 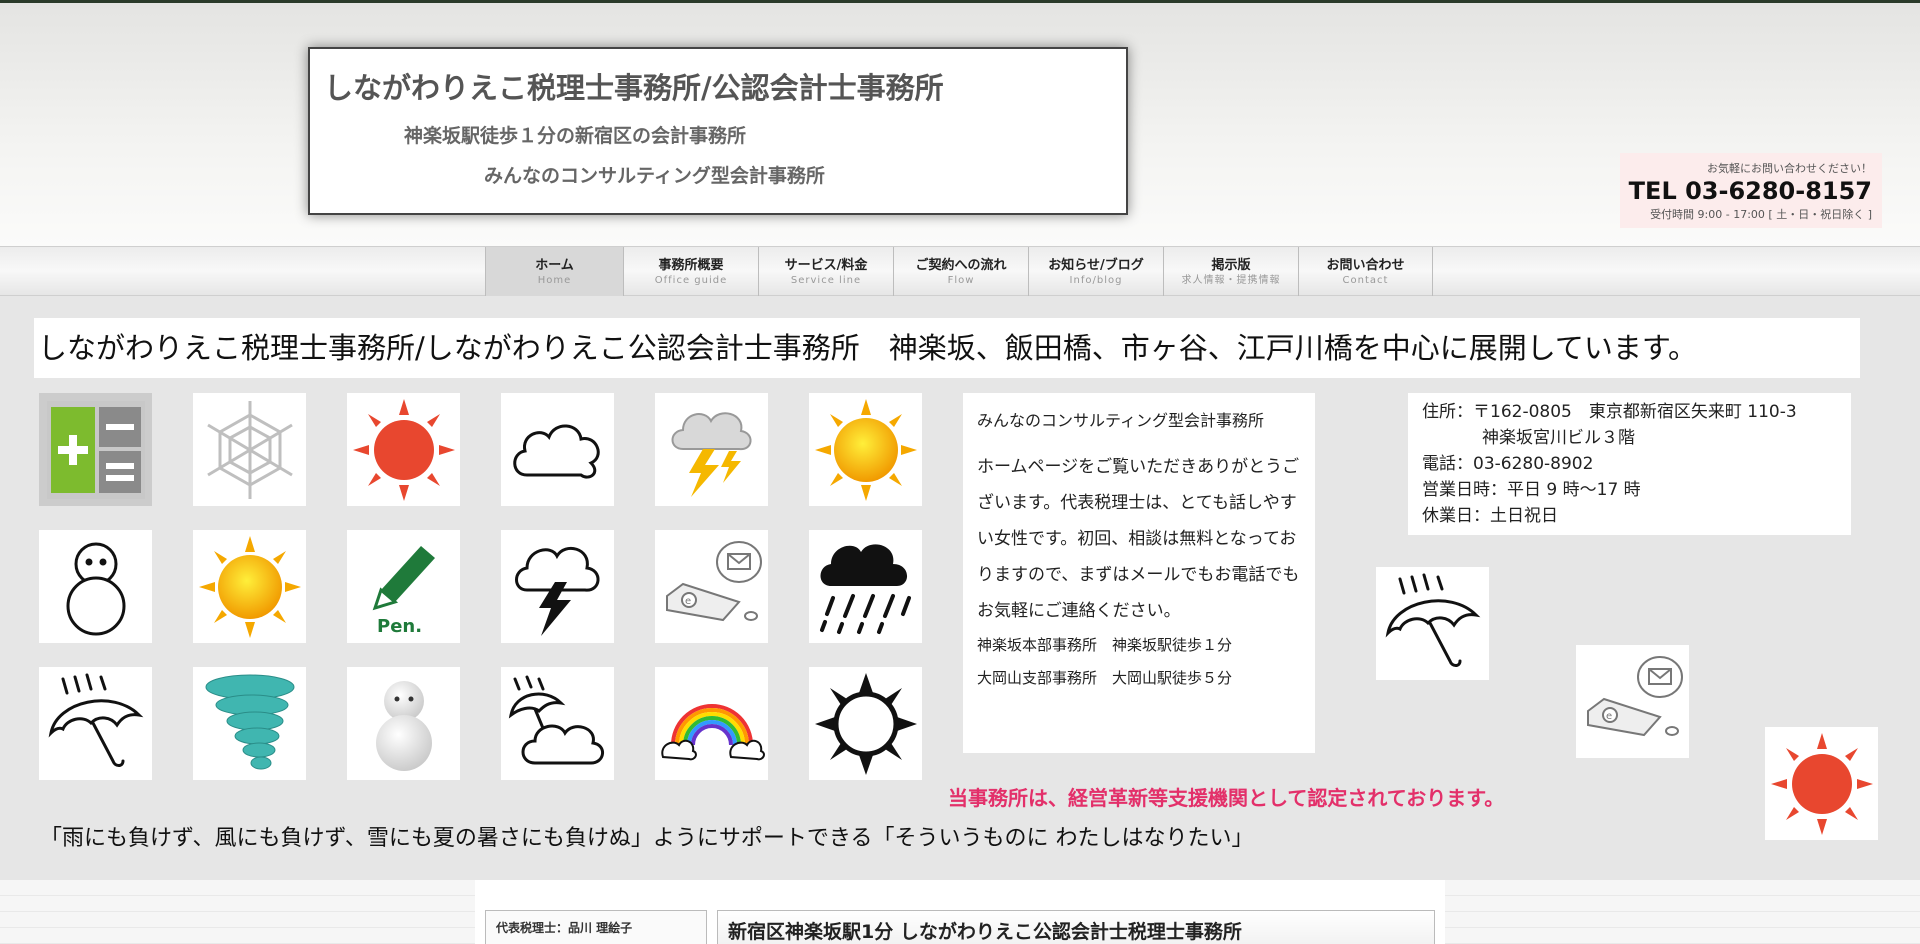 I want to click on contact-phone-number: TEL 03-6280-8157, so click(x=1746, y=191).